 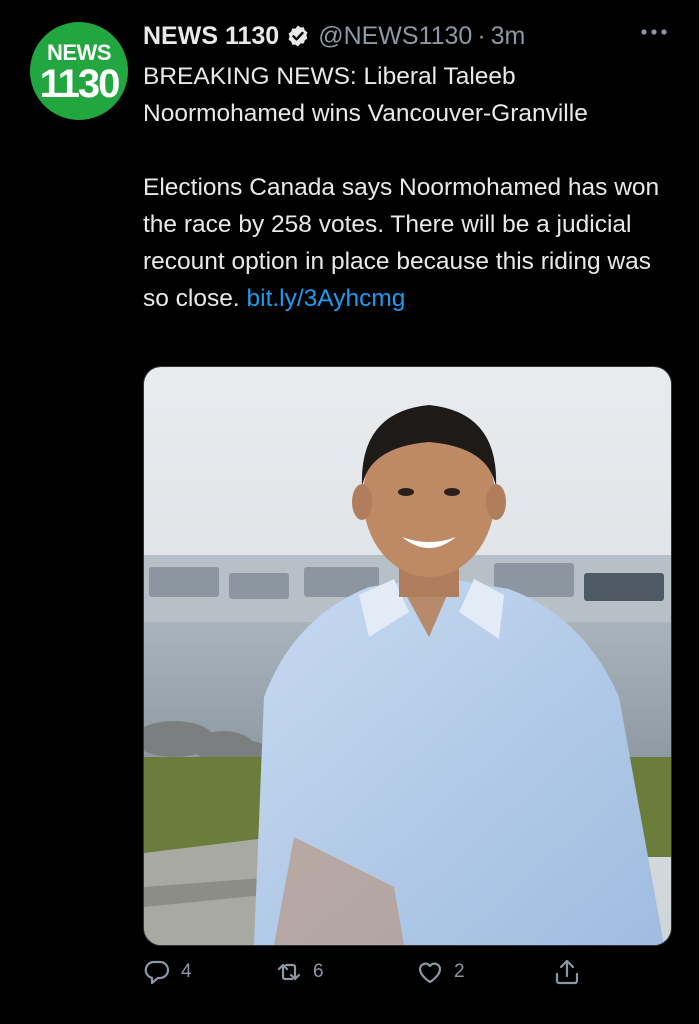 I want to click on avatar-text-bottom: 1130, so click(x=80, y=84).